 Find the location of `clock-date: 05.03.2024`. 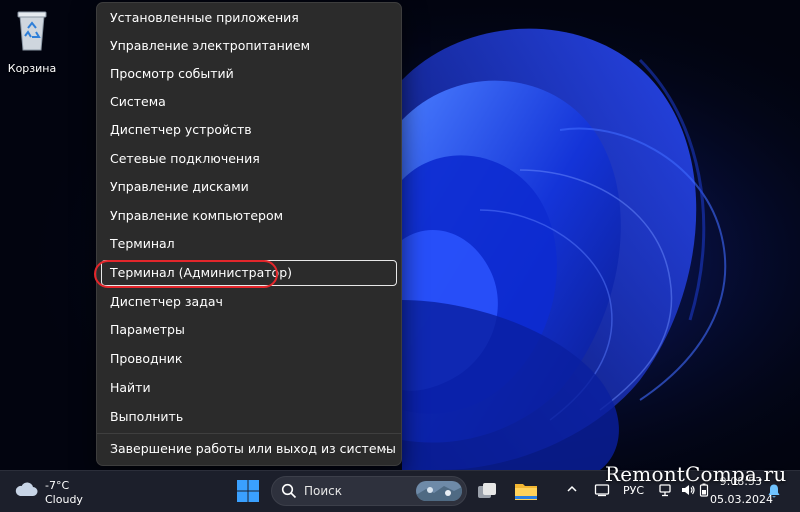

clock-date: 05.03.2024 is located at coordinates (741, 499).